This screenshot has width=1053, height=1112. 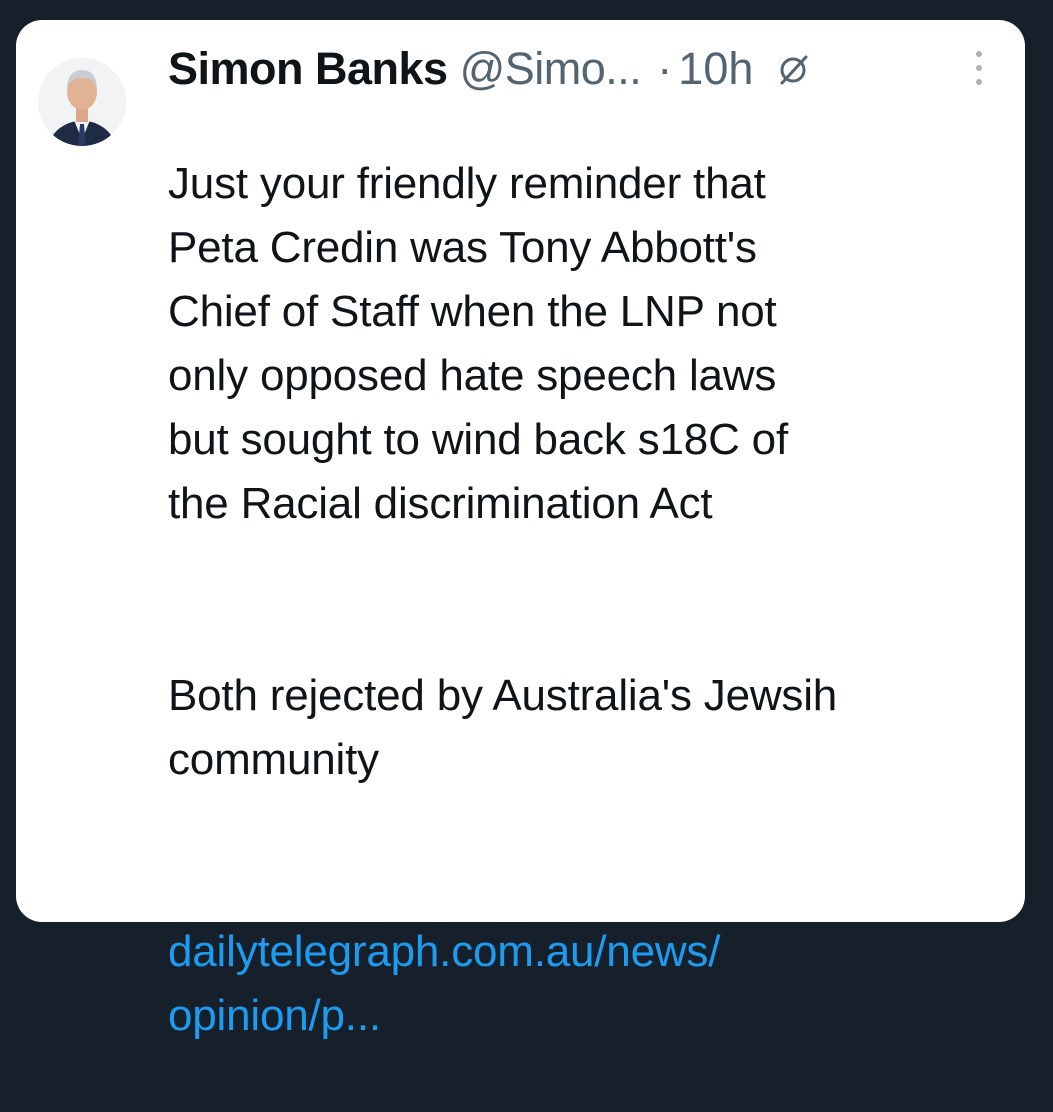 I want to click on avatar-image, so click(x=82, y=102).